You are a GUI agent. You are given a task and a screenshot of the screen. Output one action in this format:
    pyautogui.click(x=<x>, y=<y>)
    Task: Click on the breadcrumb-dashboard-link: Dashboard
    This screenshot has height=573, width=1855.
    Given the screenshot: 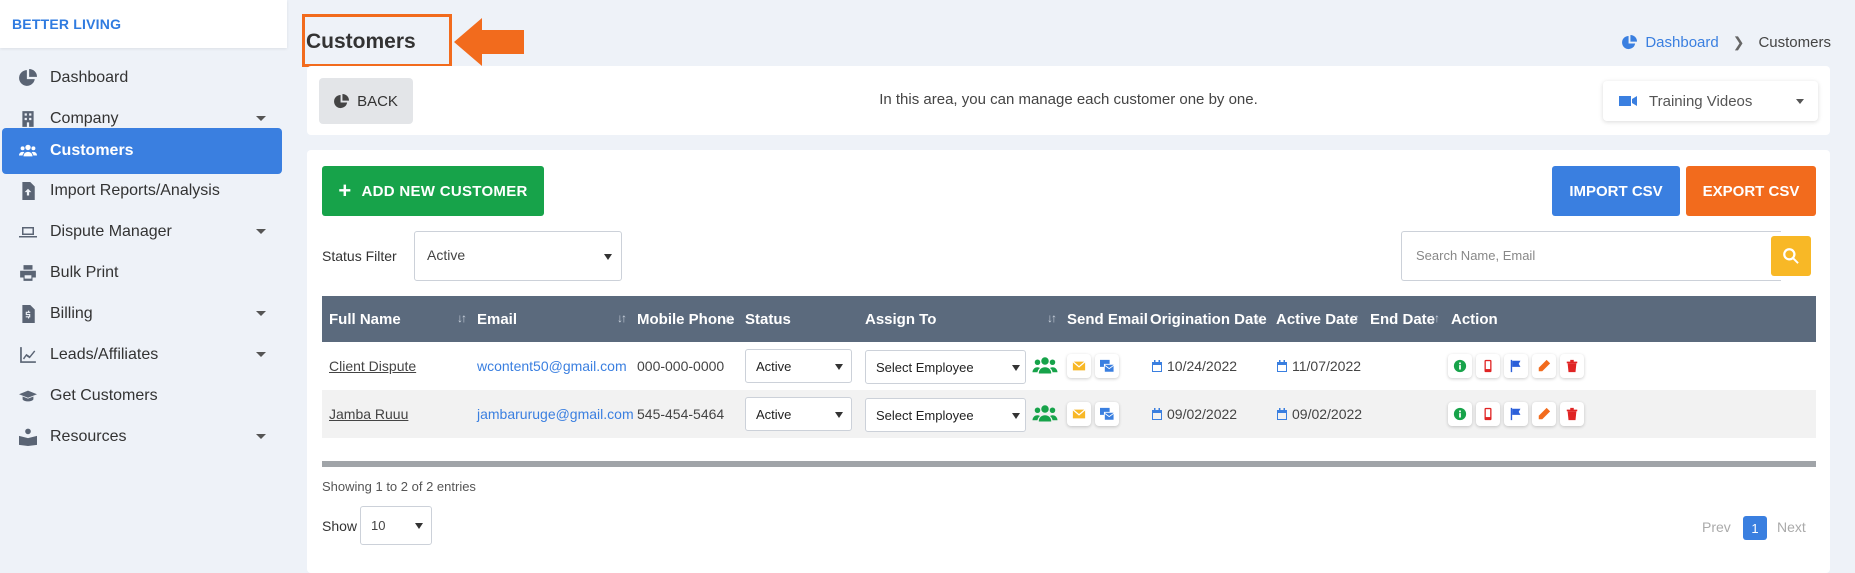 What is the action you would take?
    pyautogui.click(x=1670, y=42)
    